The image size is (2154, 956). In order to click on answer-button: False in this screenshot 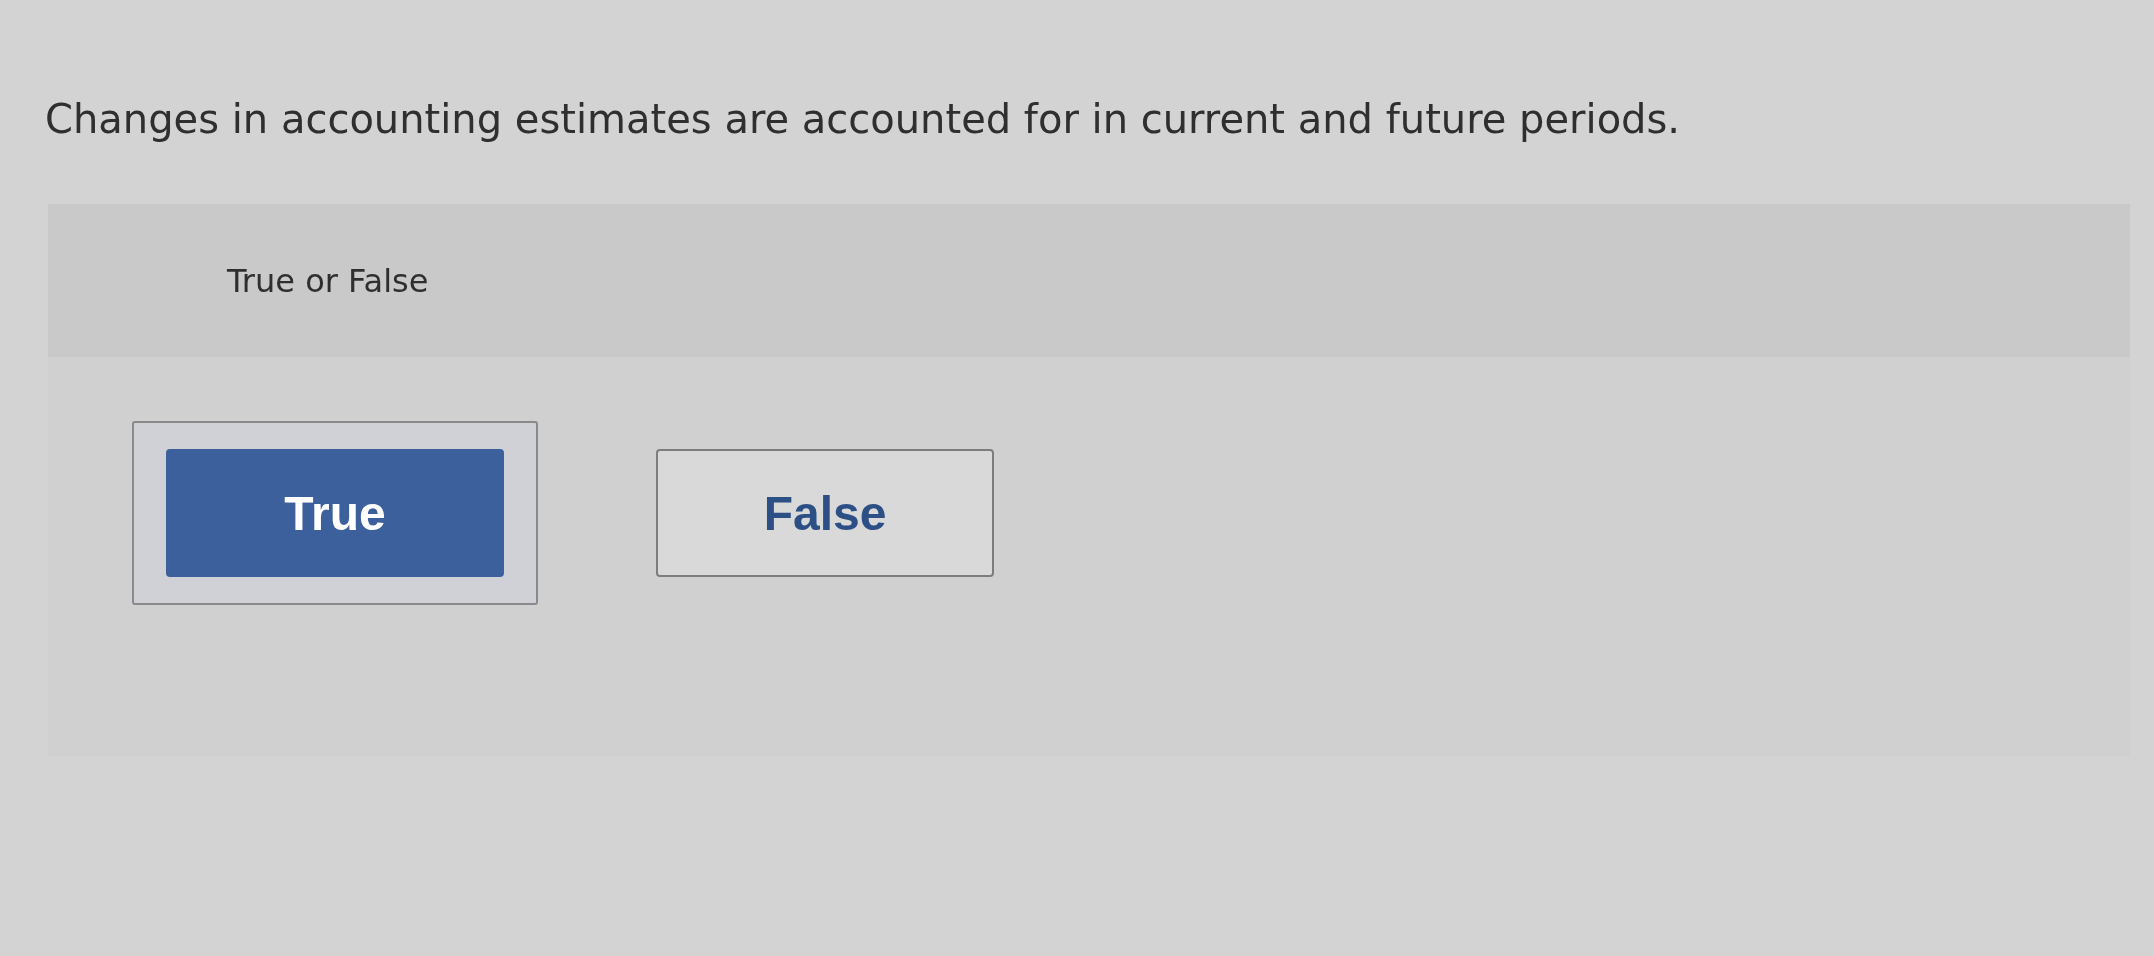, I will do `click(825, 513)`.